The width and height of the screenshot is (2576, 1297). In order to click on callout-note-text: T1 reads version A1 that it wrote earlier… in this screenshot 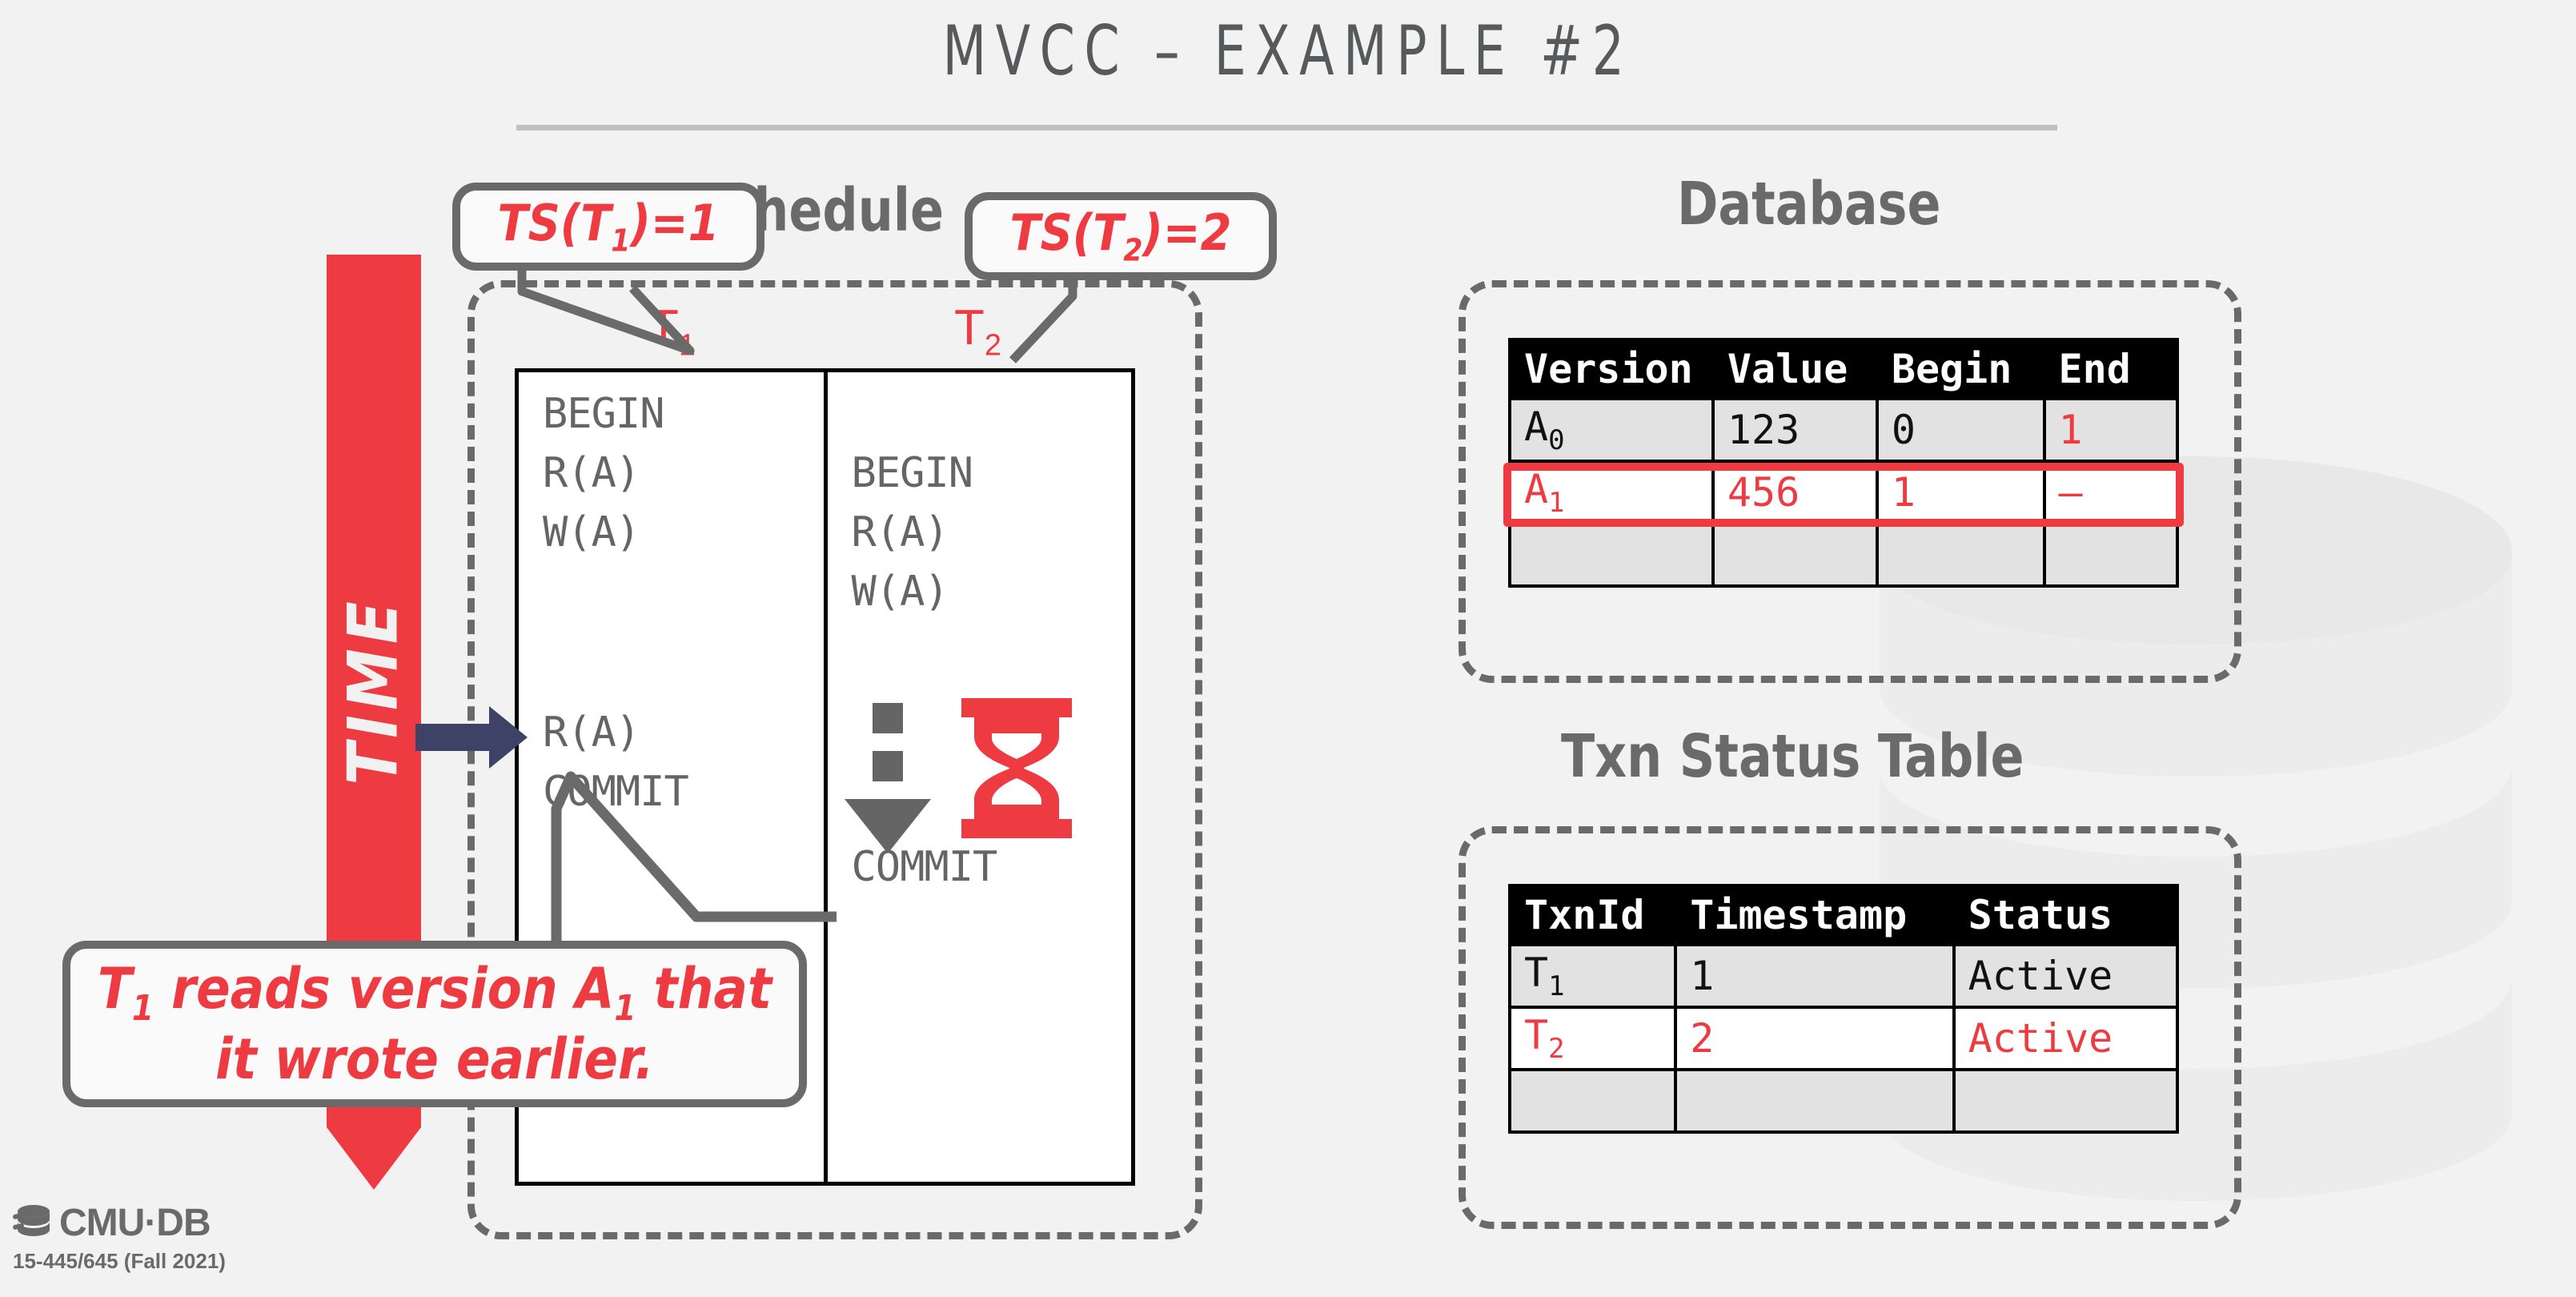, I will do `click(435, 1024)`.